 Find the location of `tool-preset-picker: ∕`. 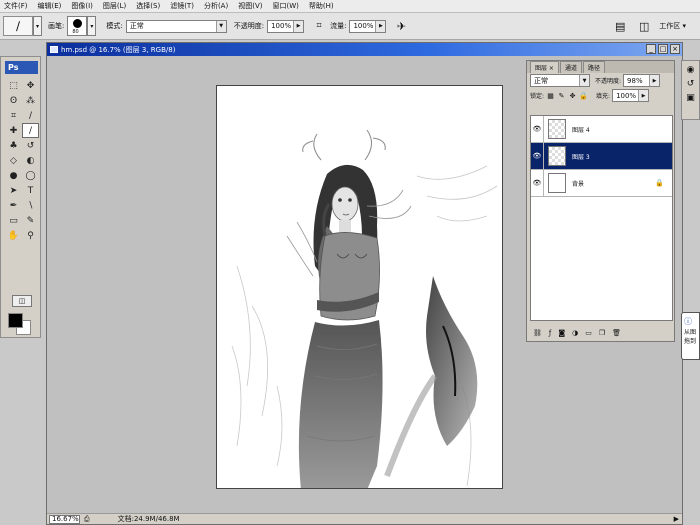

tool-preset-picker: ∕ is located at coordinates (18, 26).